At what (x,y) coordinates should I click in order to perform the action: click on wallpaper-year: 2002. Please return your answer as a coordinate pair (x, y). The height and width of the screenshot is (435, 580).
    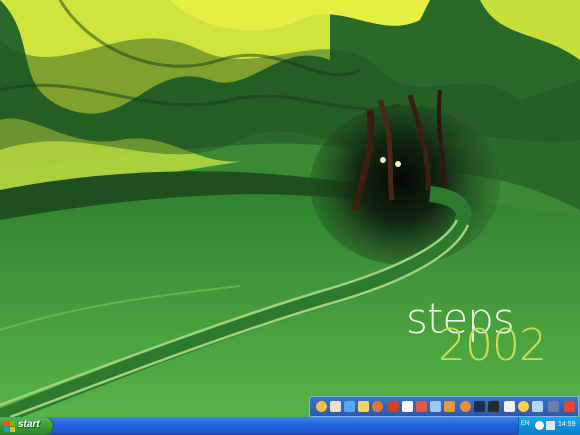
    Looking at the image, I should click on (492, 345).